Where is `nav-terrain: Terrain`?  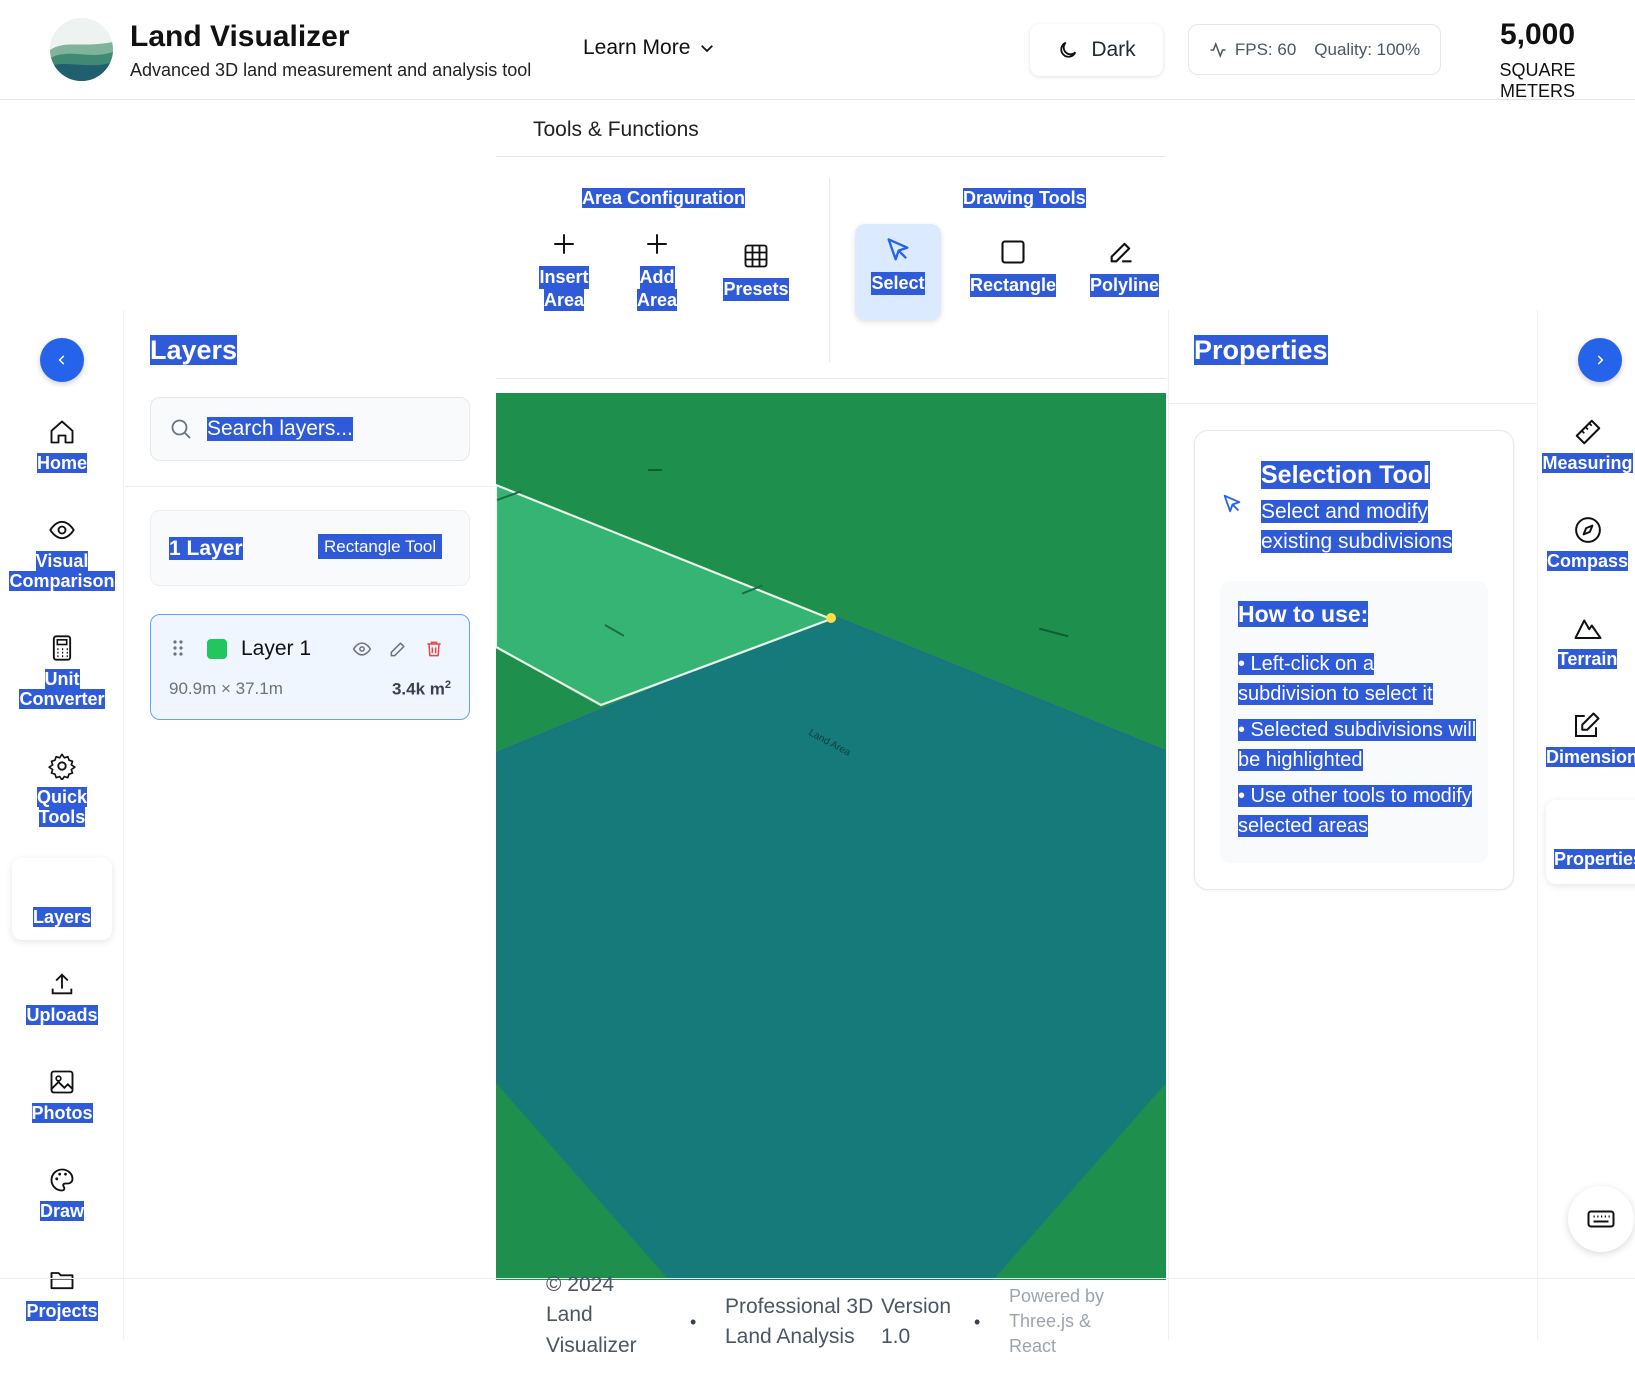
nav-terrain: Terrain is located at coordinates (1587, 640).